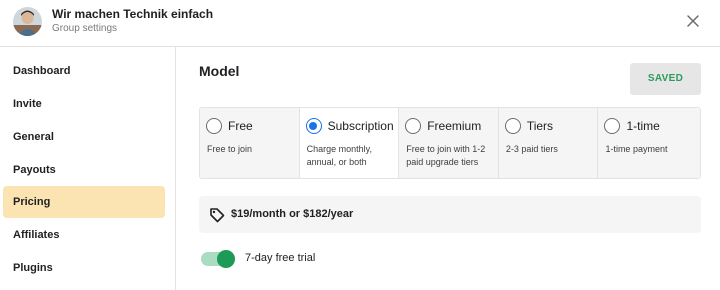 Image resolution: width=720 pixels, height=290 pixels. Describe the element at coordinates (84, 104) in the screenshot. I see `sidebar-item-invite: Invite` at that location.